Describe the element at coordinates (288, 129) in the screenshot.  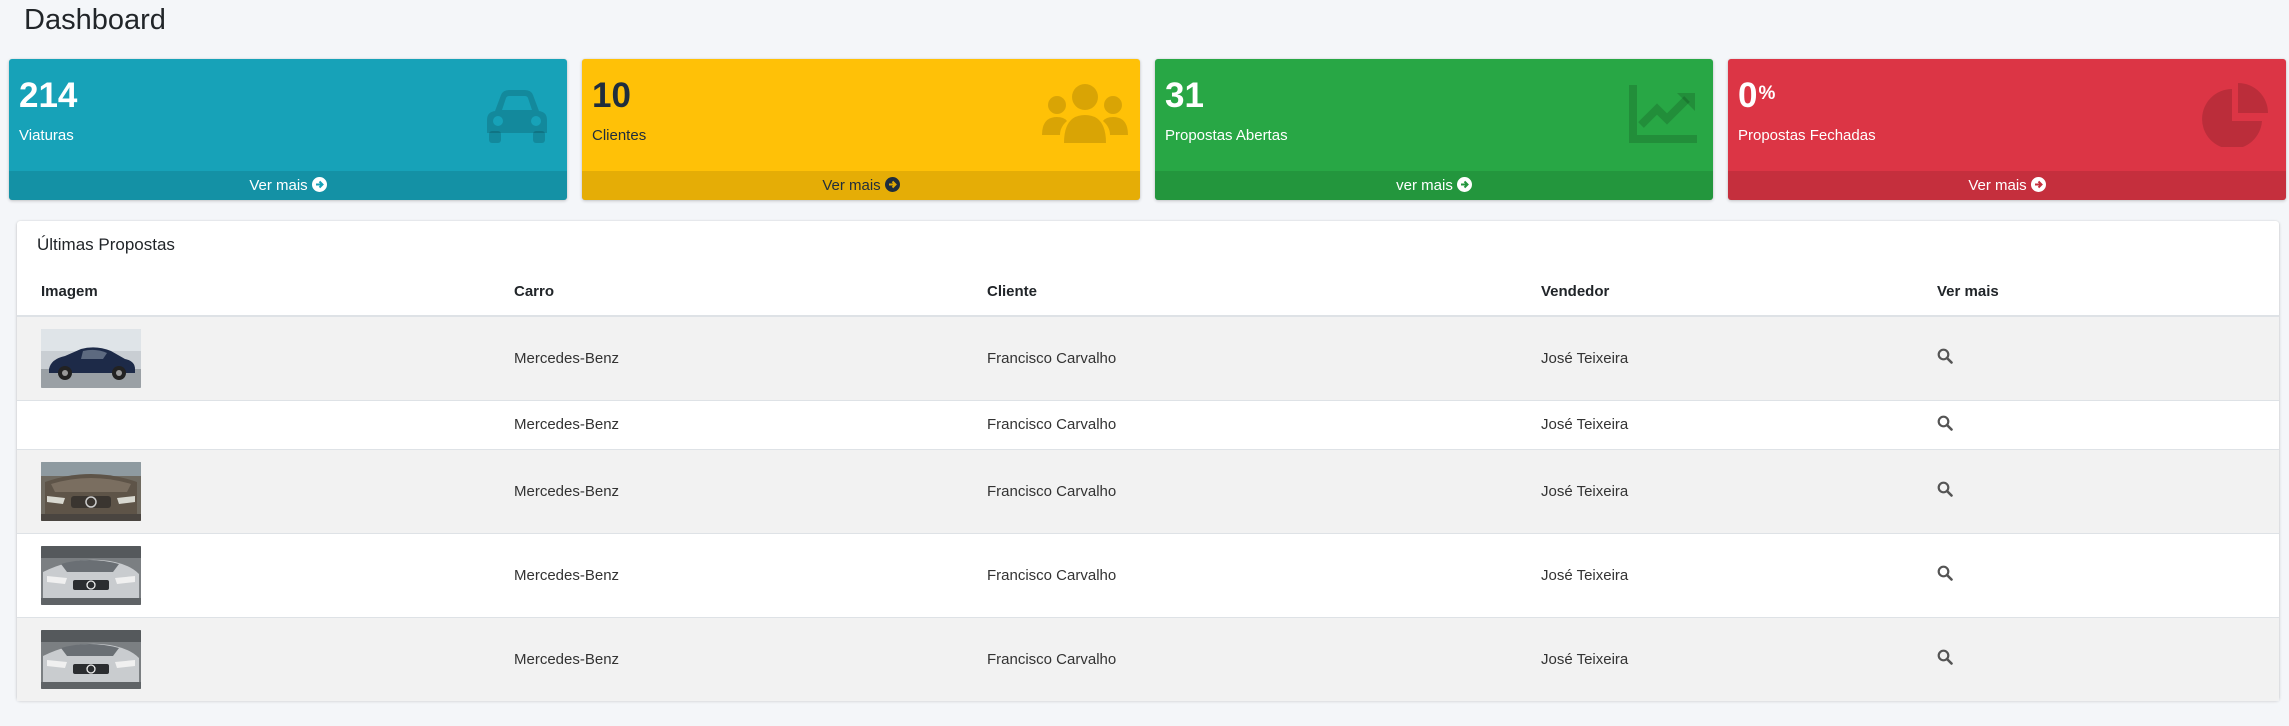
I see `stat-box-viaturas: 214 Viaturas Ver mais` at that location.